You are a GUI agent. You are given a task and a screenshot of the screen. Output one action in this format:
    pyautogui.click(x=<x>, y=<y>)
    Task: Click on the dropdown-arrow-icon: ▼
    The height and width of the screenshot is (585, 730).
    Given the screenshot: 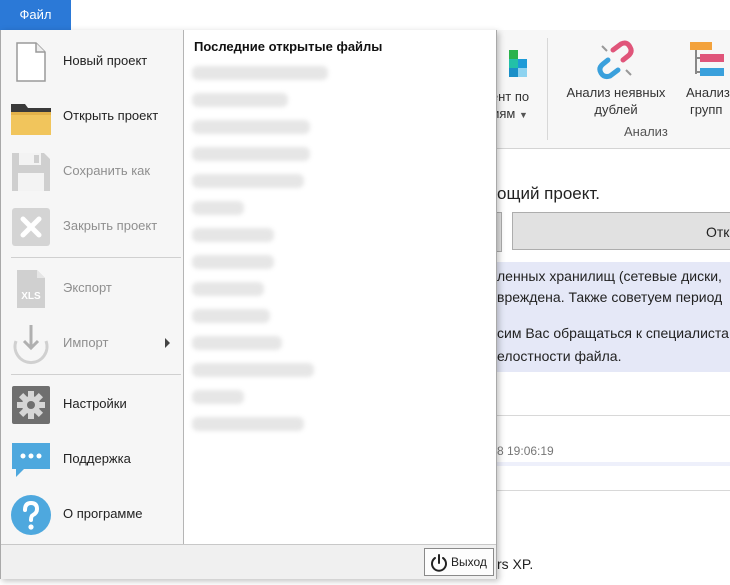 What is the action you would take?
    pyautogui.click(x=523, y=115)
    